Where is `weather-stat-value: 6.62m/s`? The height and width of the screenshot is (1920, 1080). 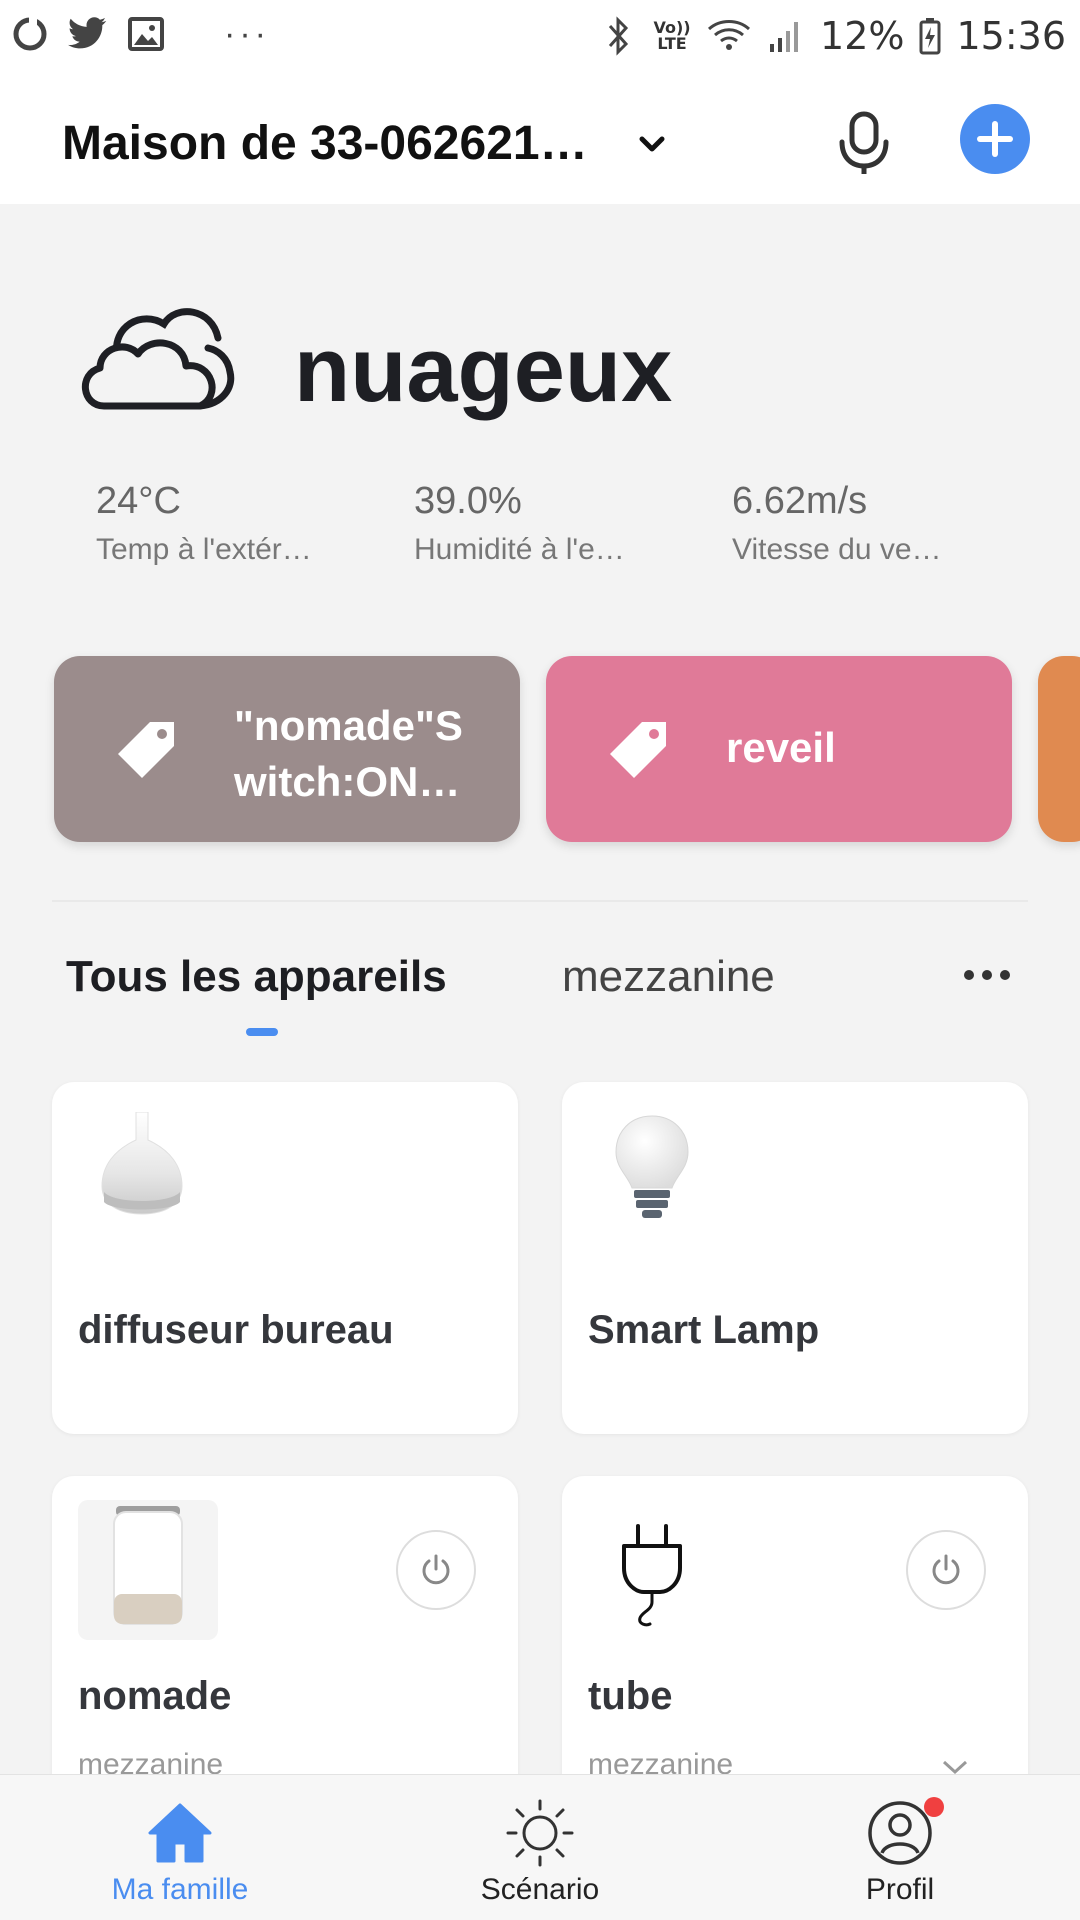 weather-stat-value: 6.62m/s is located at coordinates (800, 501).